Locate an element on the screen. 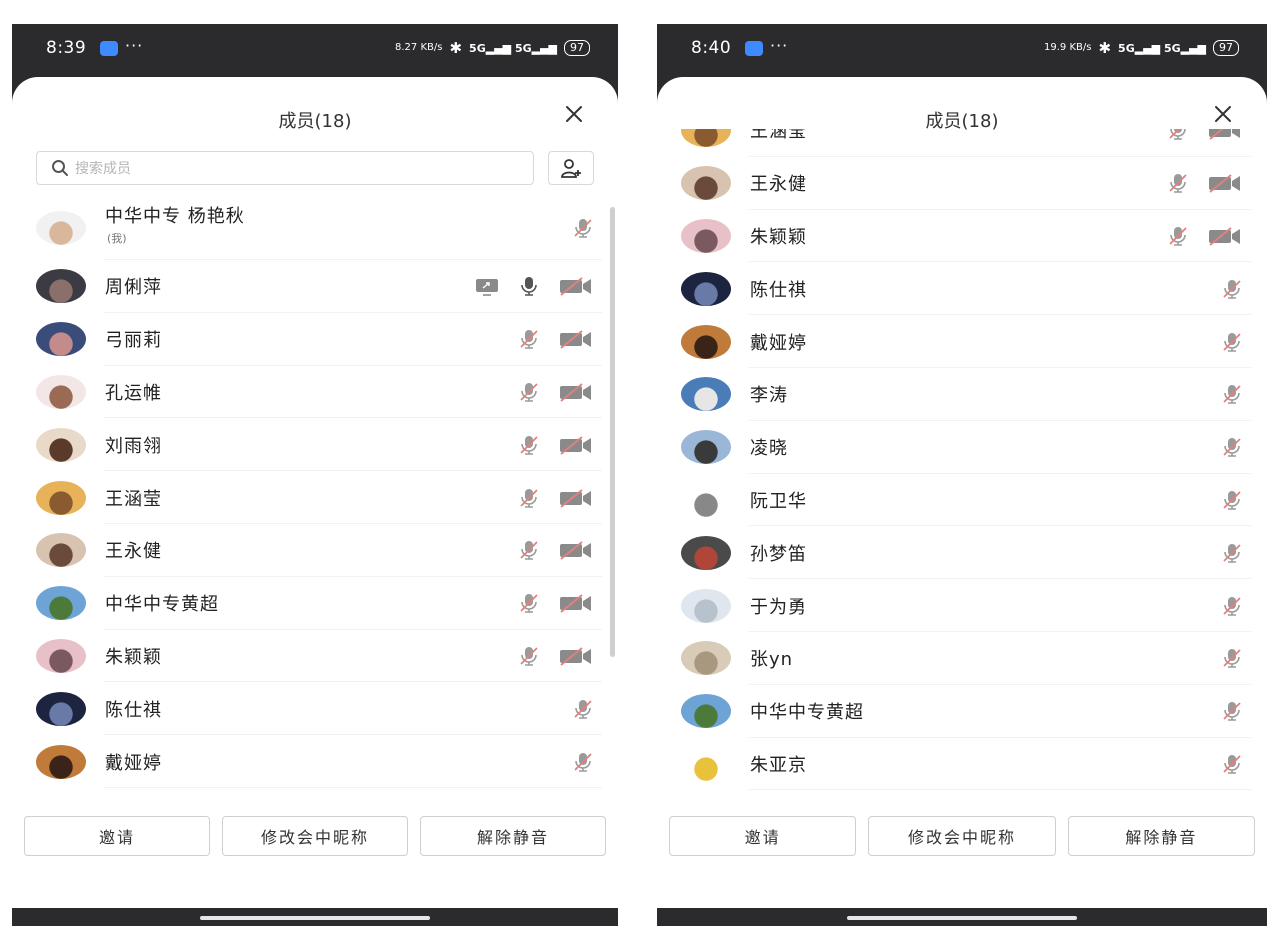 Image resolution: width=1278 pixels, height=946 pixels. mic-icon is located at coordinates (529, 286).